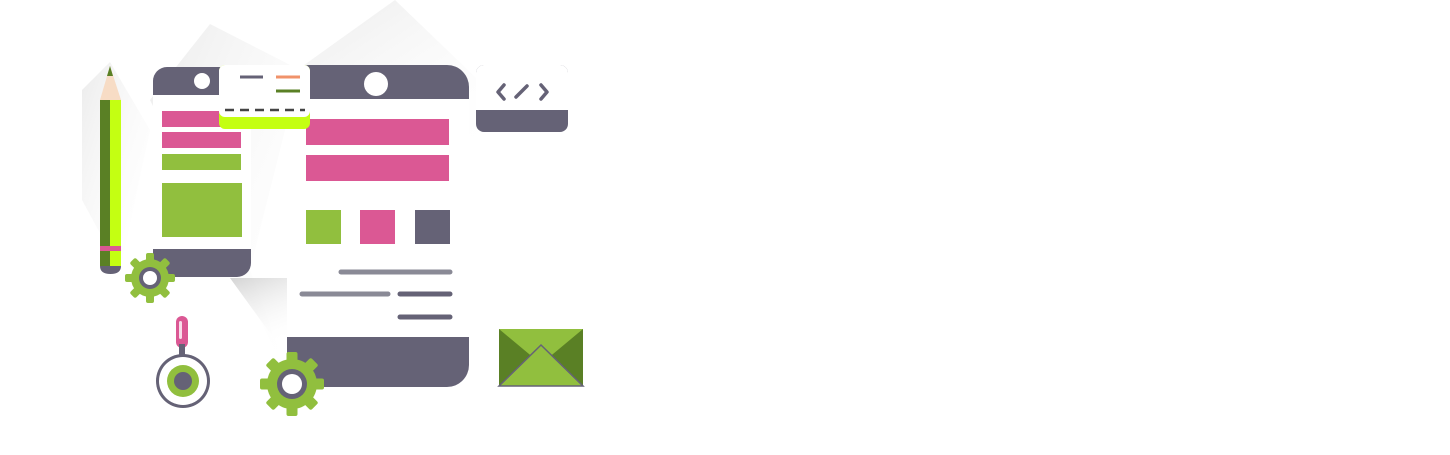  Describe the element at coordinates (541, 358) in the screenshot. I see `envelope-icon` at that location.